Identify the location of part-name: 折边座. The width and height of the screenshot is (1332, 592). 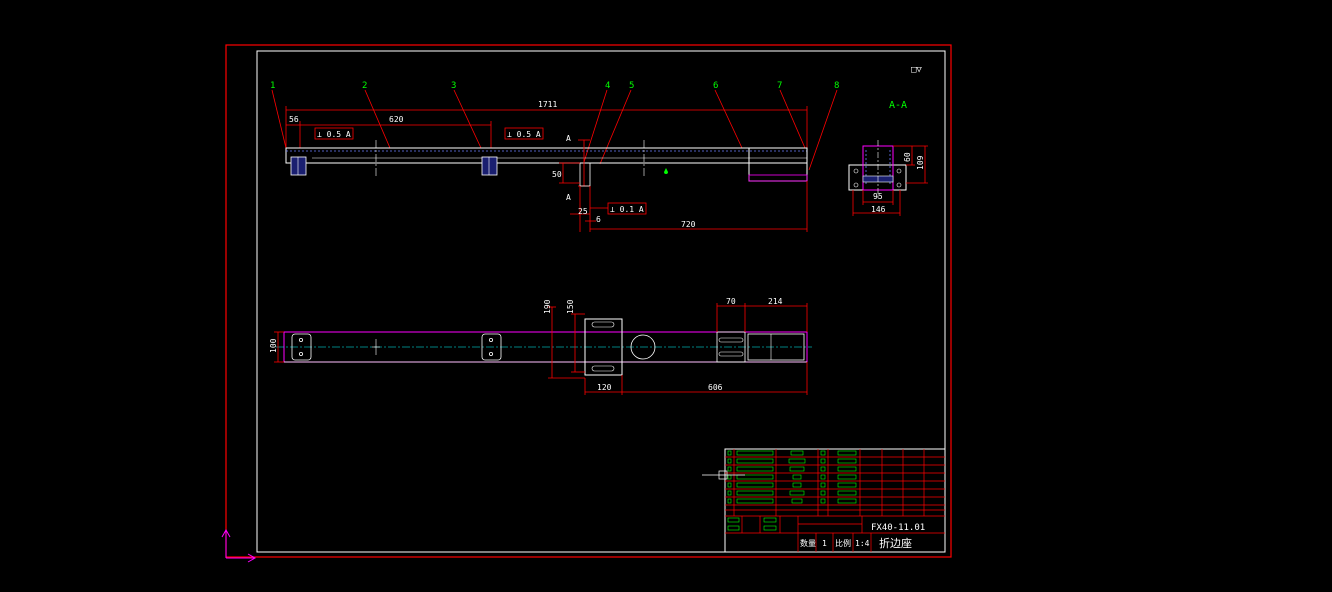
(895, 543).